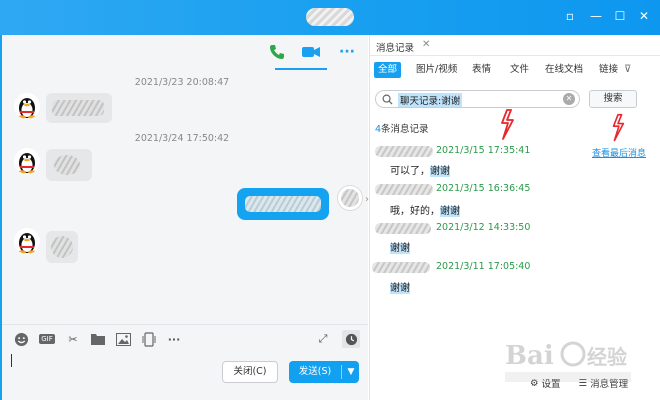 Image resolution: width=660 pixels, height=400 pixels. Describe the element at coordinates (182, 82) in the screenshot. I see `message-timestamp: 2021/3/23 20:08:47` at that location.